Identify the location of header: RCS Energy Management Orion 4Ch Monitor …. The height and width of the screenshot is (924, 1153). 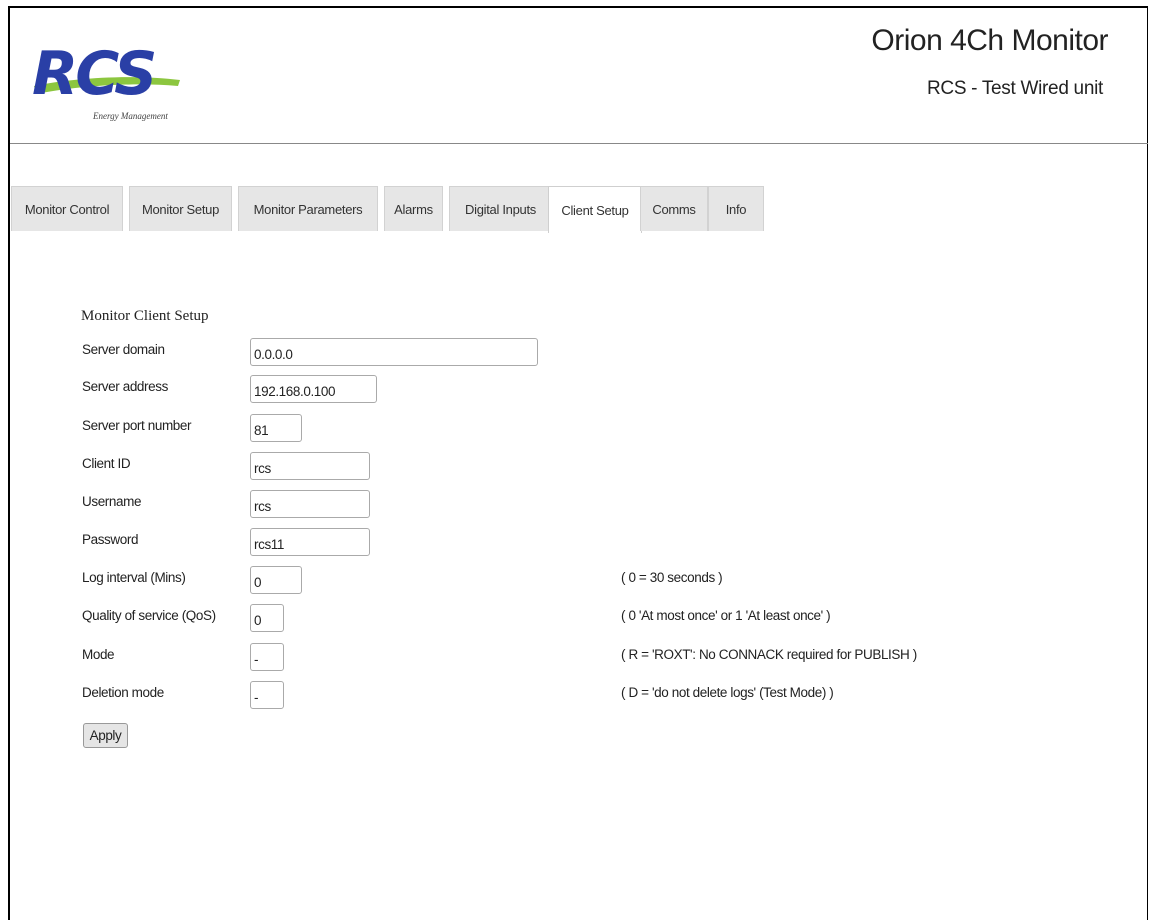
(579, 76).